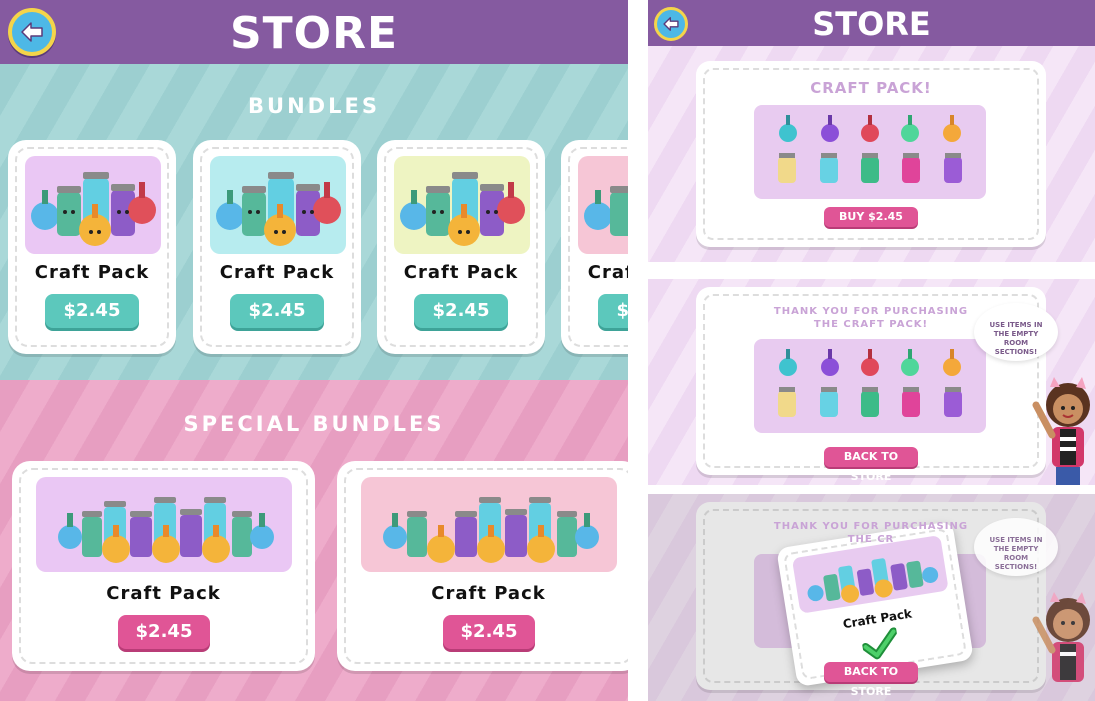 The image size is (1095, 701). What do you see at coordinates (871, 88) in the screenshot?
I see `dialog-title: CRAFT PACK!` at bounding box center [871, 88].